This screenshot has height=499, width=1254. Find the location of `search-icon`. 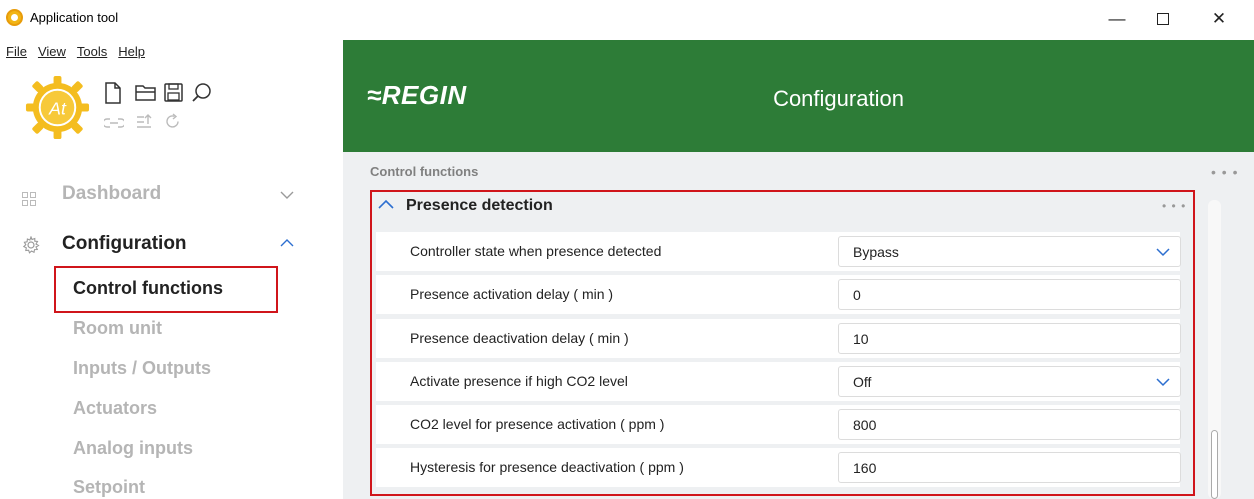

search-icon is located at coordinates (201, 92).